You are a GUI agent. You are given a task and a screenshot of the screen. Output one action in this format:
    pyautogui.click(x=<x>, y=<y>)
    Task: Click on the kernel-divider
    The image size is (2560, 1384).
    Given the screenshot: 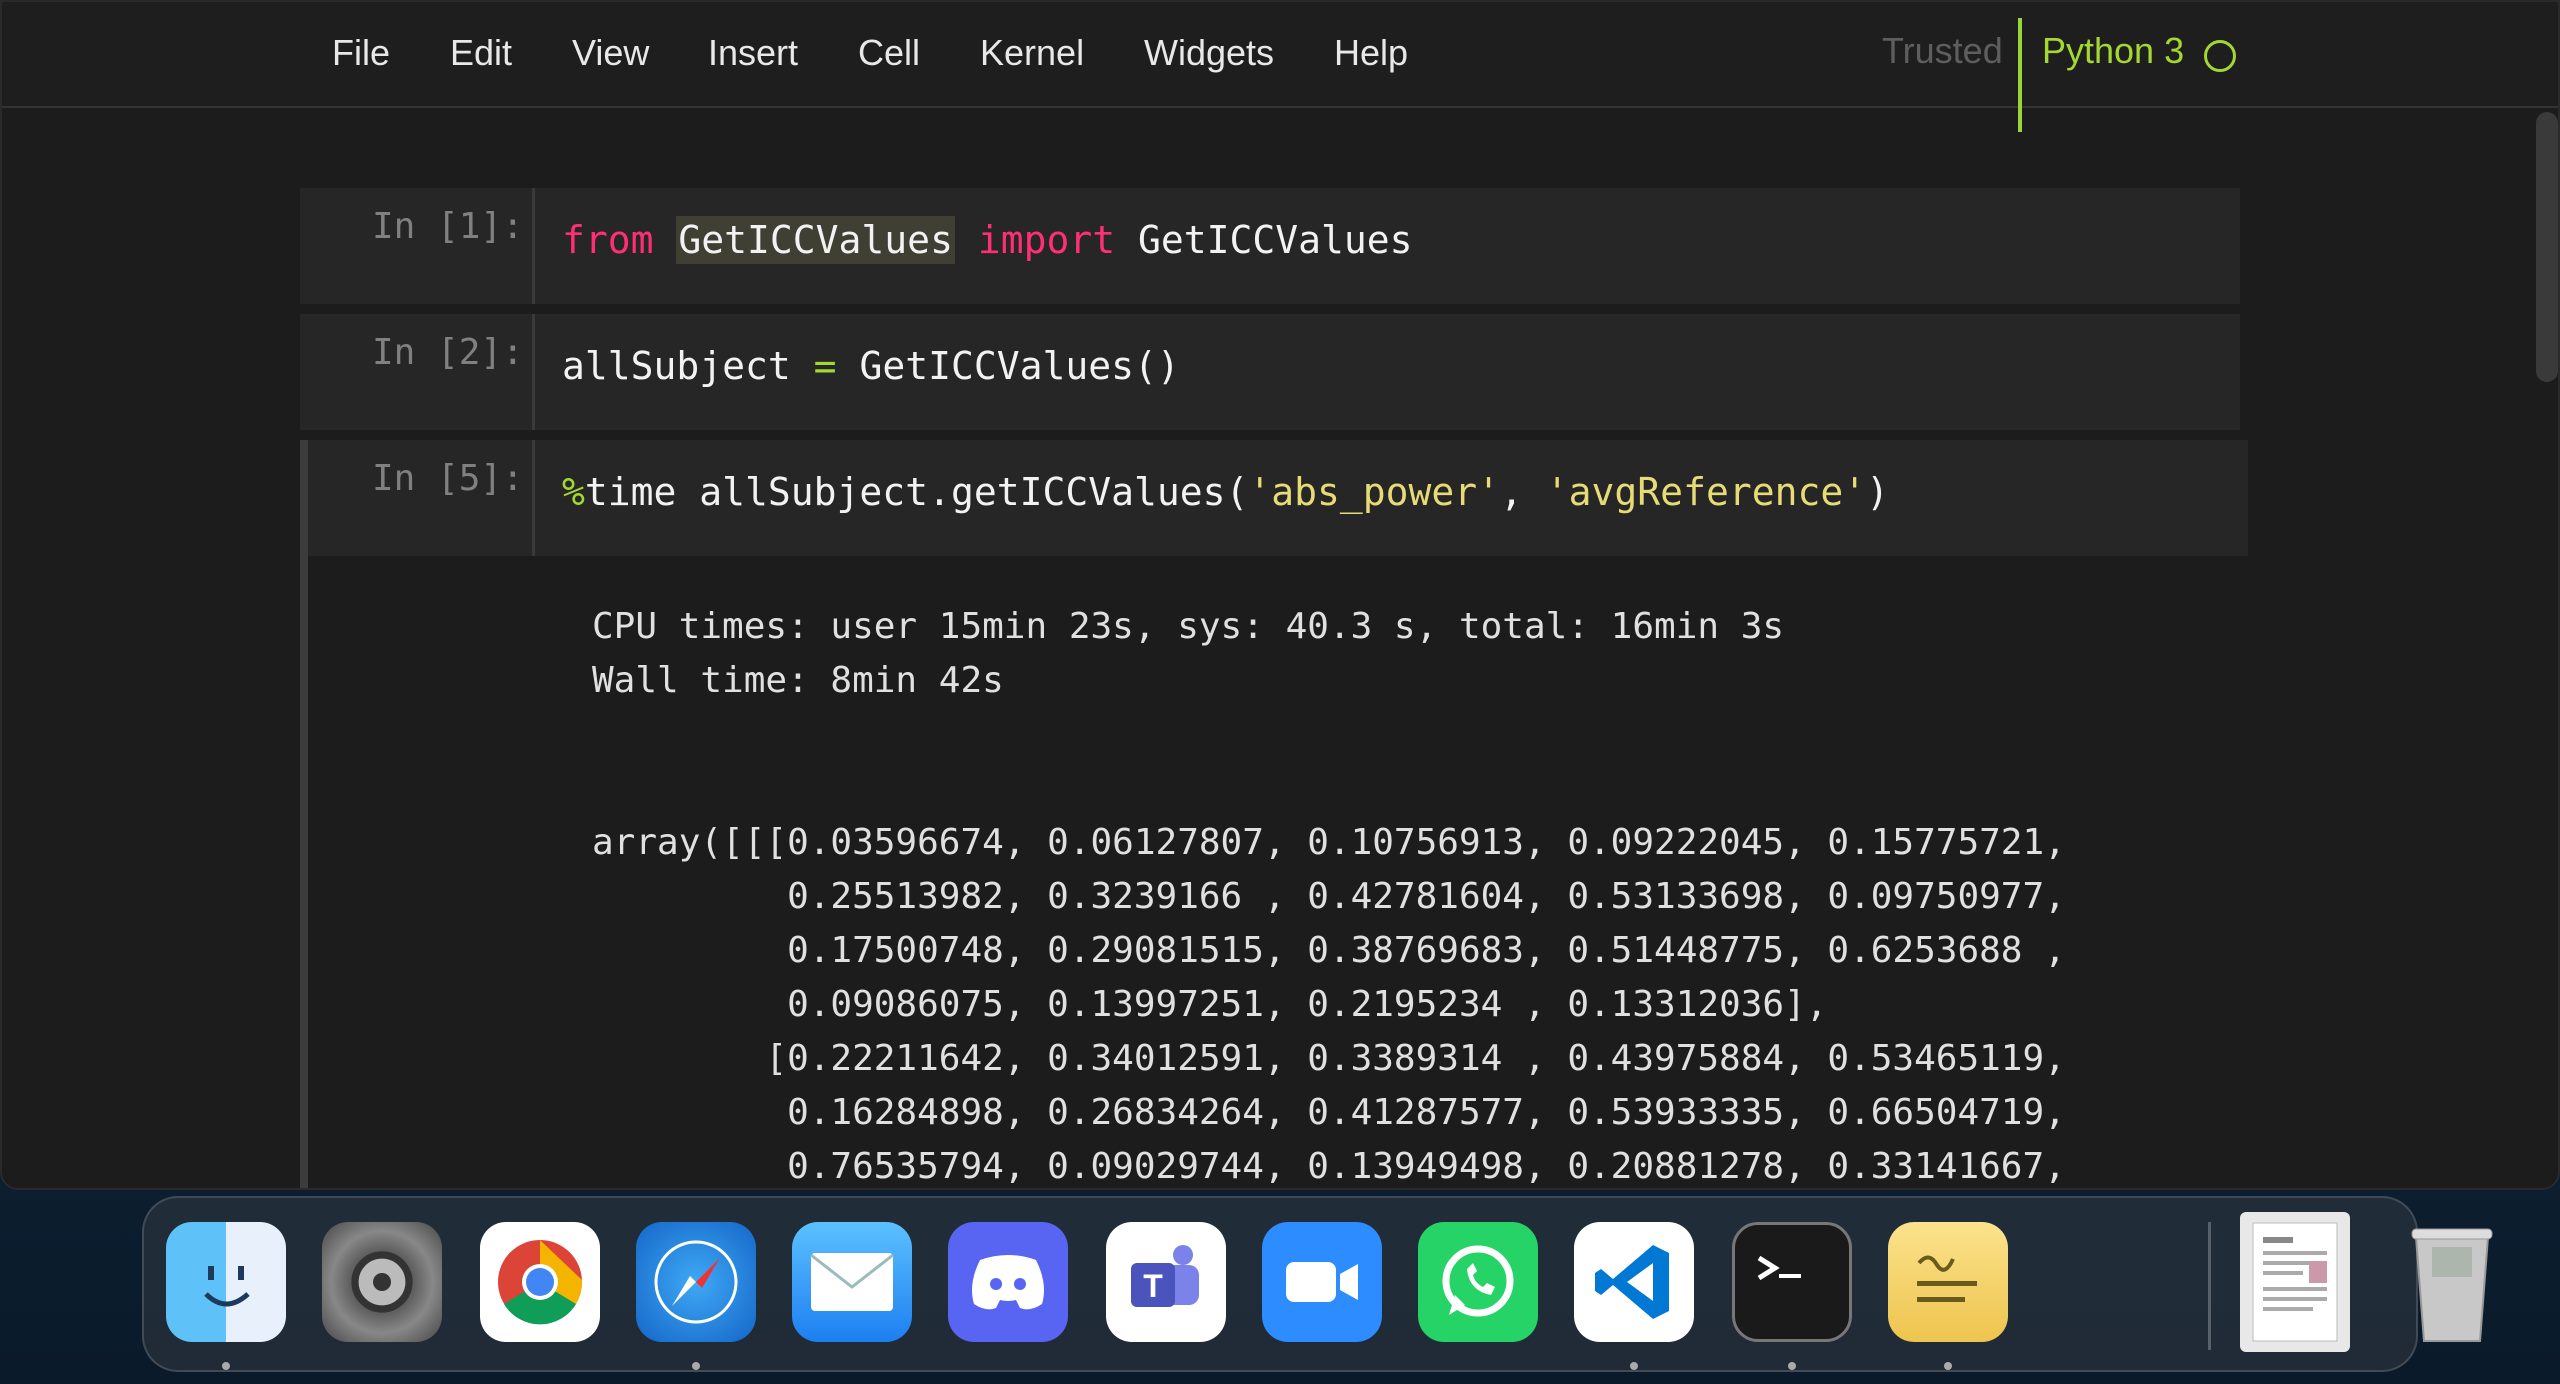 What is the action you would take?
    pyautogui.click(x=2020, y=75)
    